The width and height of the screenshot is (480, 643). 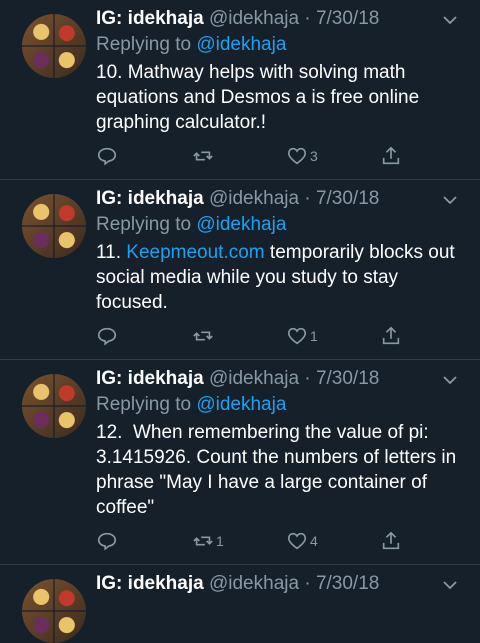 I want to click on like-count: 1, so click(x=314, y=336).